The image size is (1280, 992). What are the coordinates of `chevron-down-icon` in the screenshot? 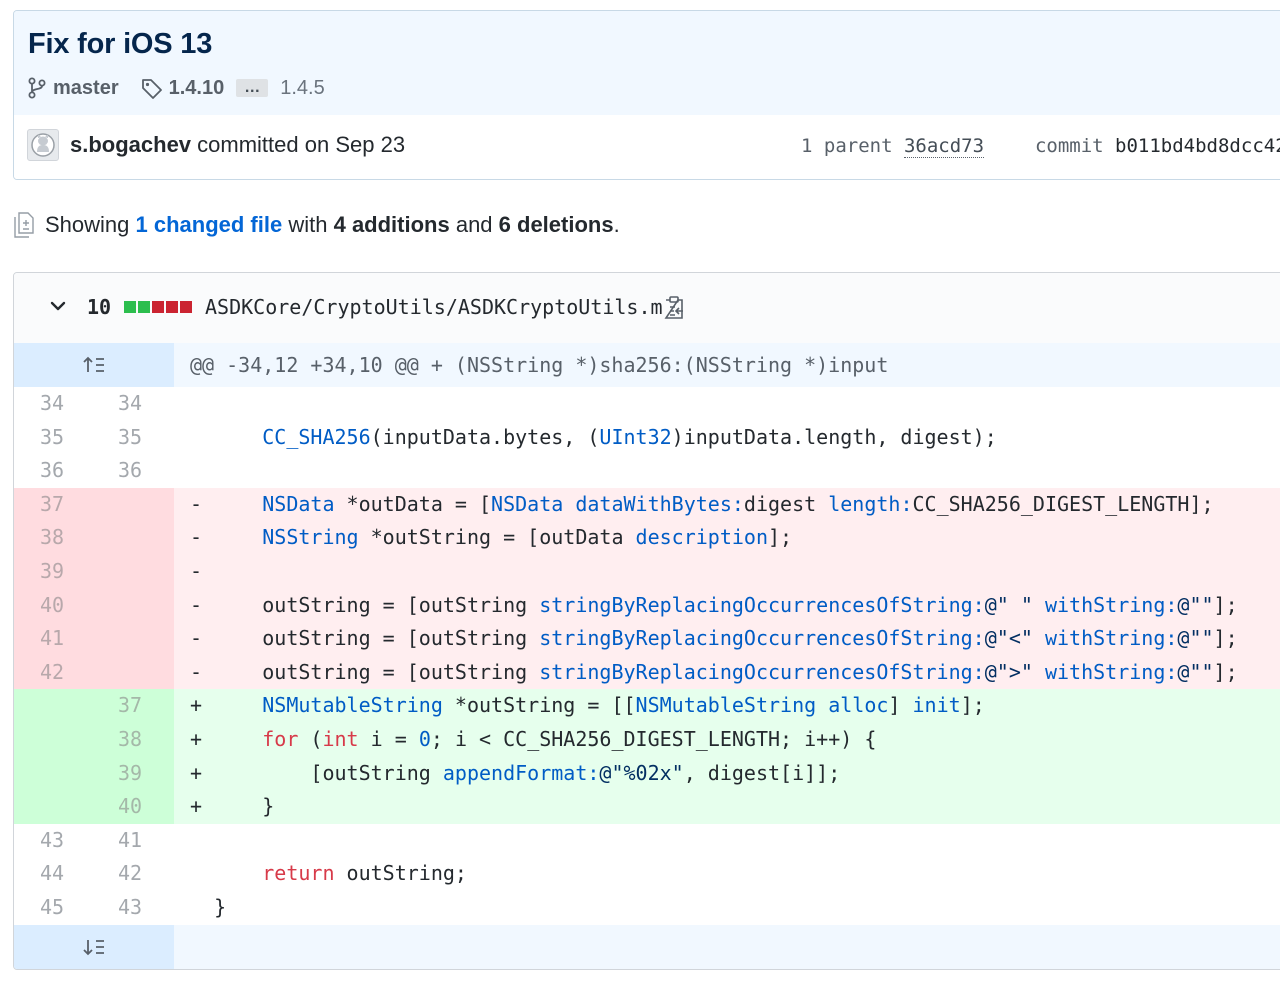 It's located at (58, 306).